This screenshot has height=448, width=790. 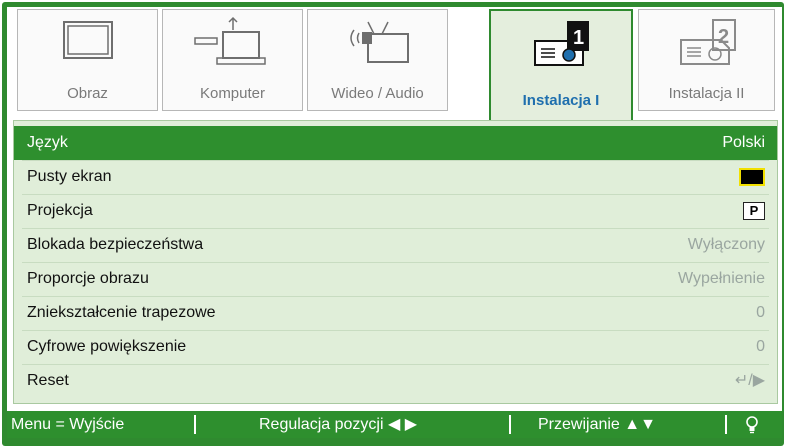 What do you see at coordinates (752, 425) in the screenshot?
I see `lamp-icon` at bounding box center [752, 425].